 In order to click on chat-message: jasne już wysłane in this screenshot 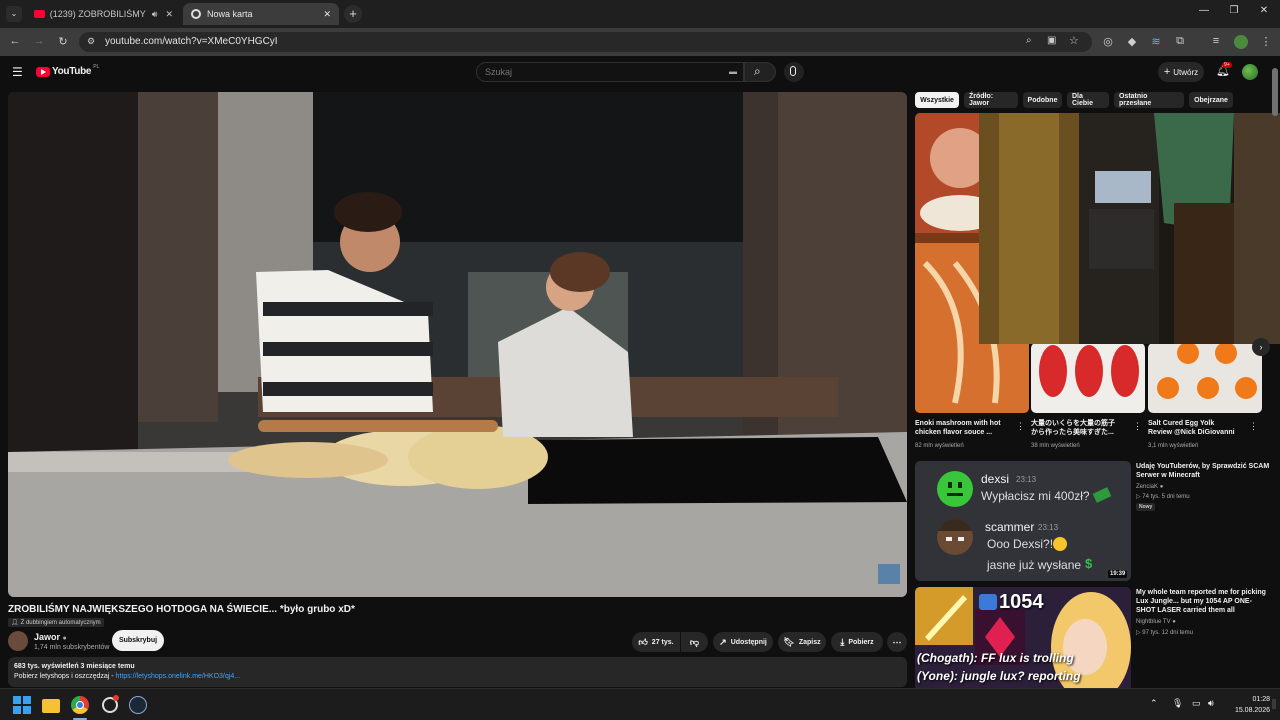, I will do `click(1034, 565)`.